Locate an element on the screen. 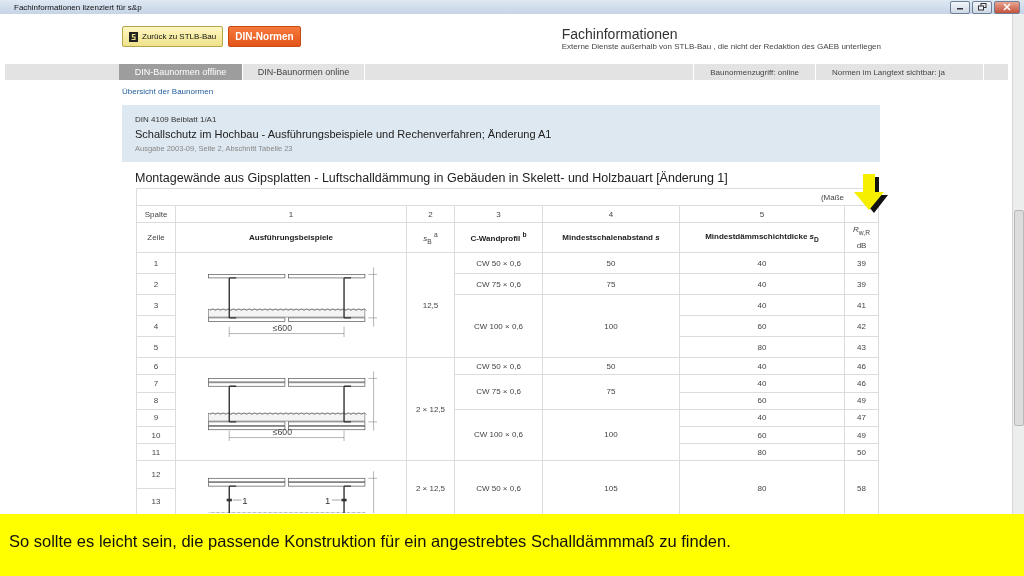 The width and height of the screenshot is (1024, 576). status-text: Normen im Langtext sichtbar: ja is located at coordinates (899, 72).